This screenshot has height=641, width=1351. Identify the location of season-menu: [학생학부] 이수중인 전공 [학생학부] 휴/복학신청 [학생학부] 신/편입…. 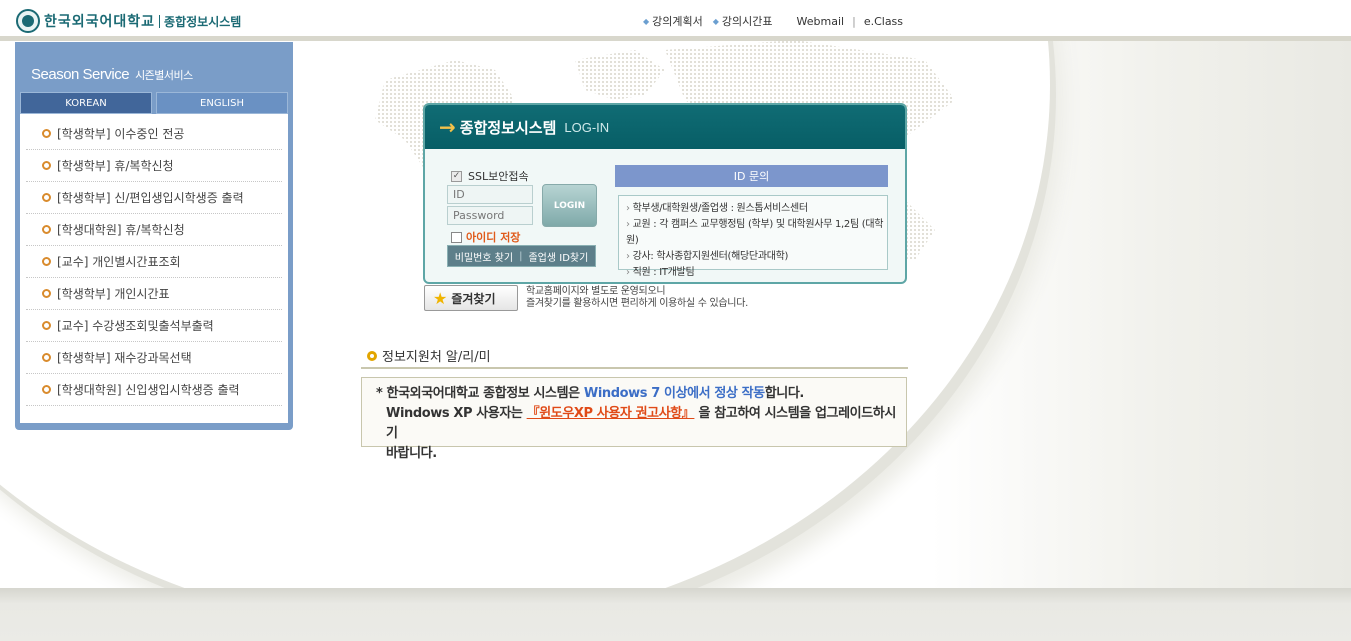
(154, 268).